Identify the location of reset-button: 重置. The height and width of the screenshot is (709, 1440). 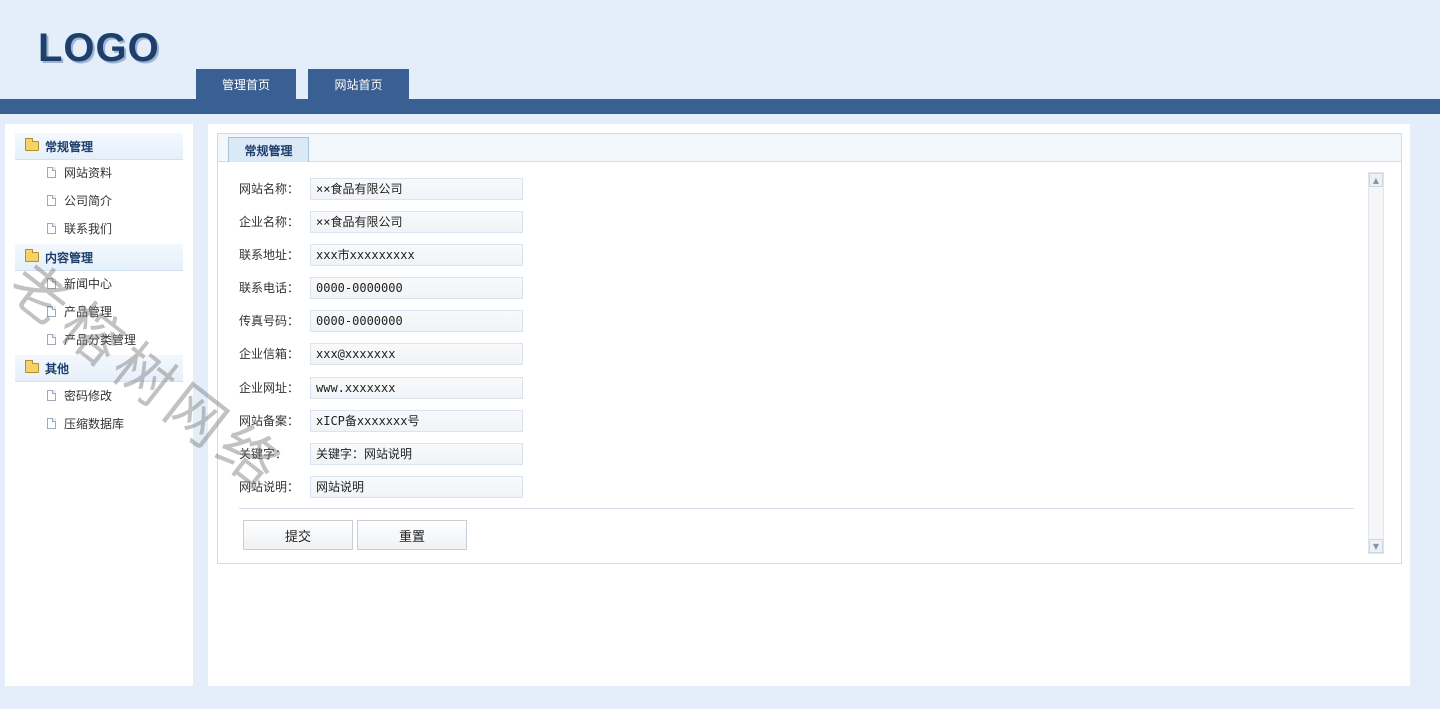
(412, 535).